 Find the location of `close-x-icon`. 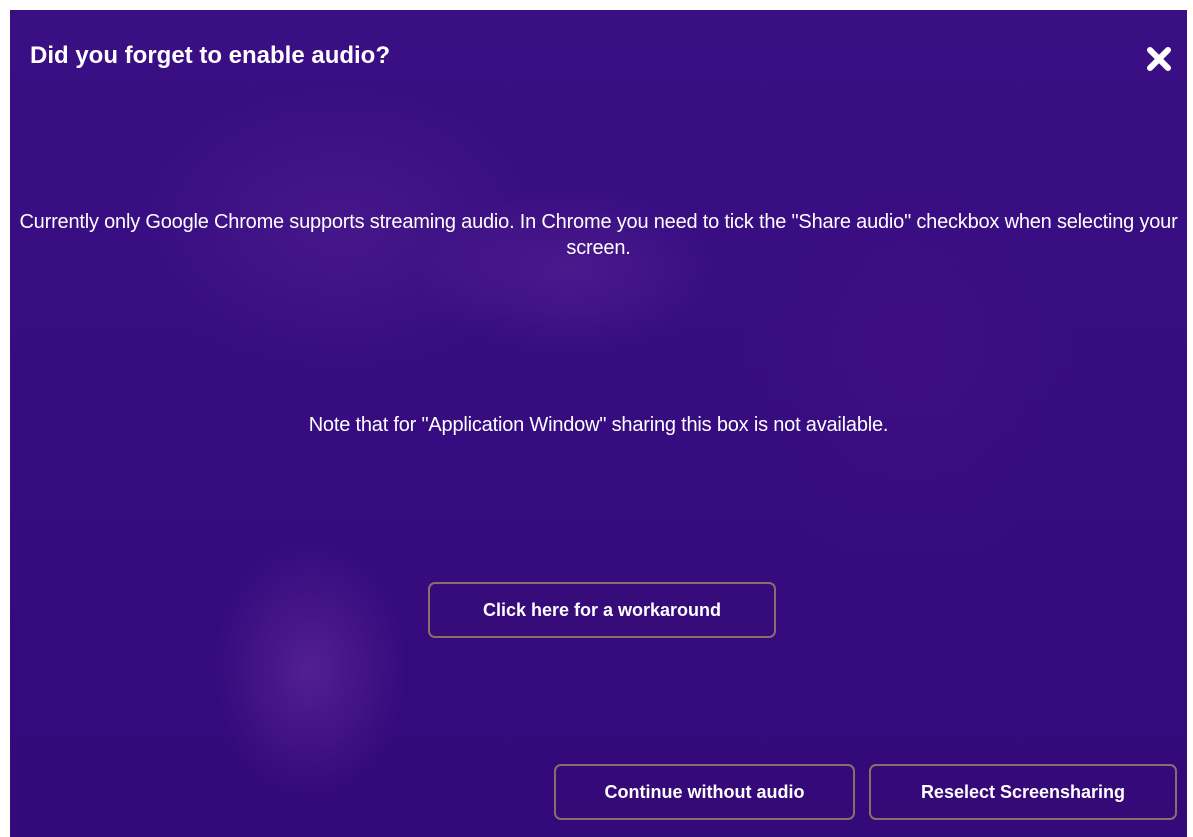

close-x-icon is located at coordinates (1159, 59).